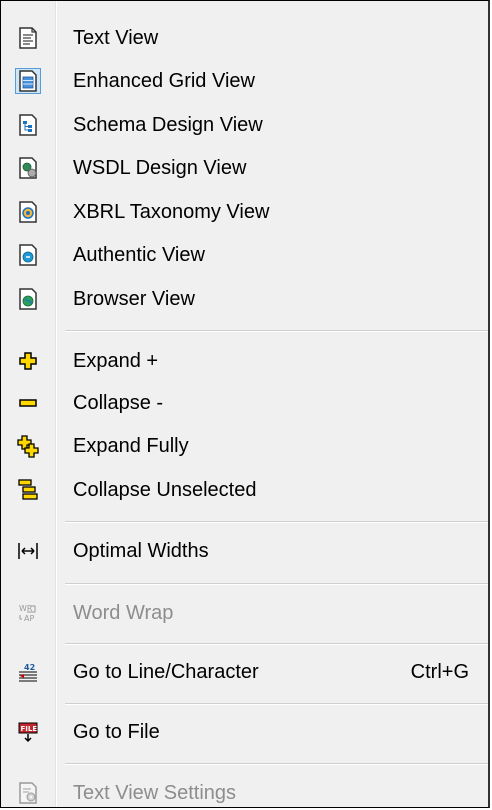 The image size is (492, 810). I want to click on menu-item-label: Authentic View, so click(139, 255).